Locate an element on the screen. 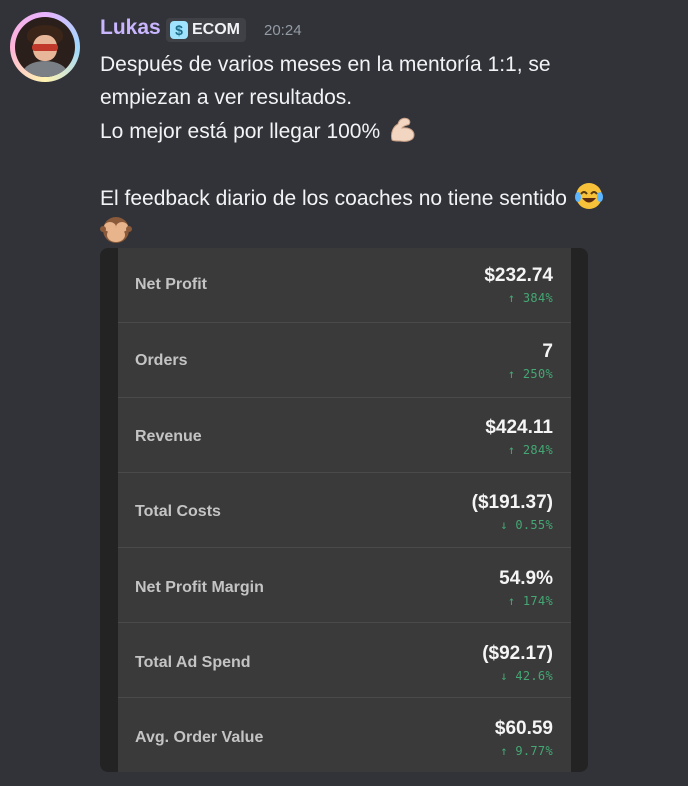  stat-row-total-costs: Total Costs ($191.37) ↓ 0.55% is located at coordinates (344, 510).